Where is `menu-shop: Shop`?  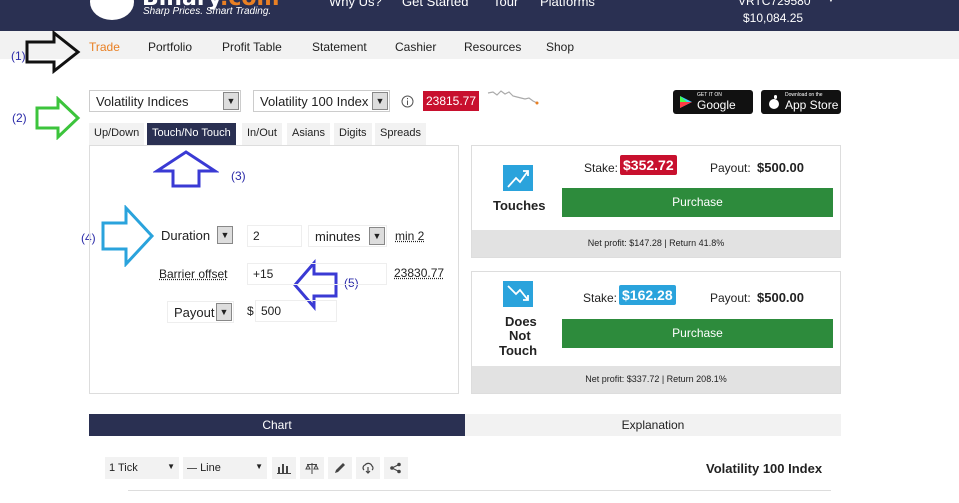 menu-shop: Shop is located at coordinates (560, 47).